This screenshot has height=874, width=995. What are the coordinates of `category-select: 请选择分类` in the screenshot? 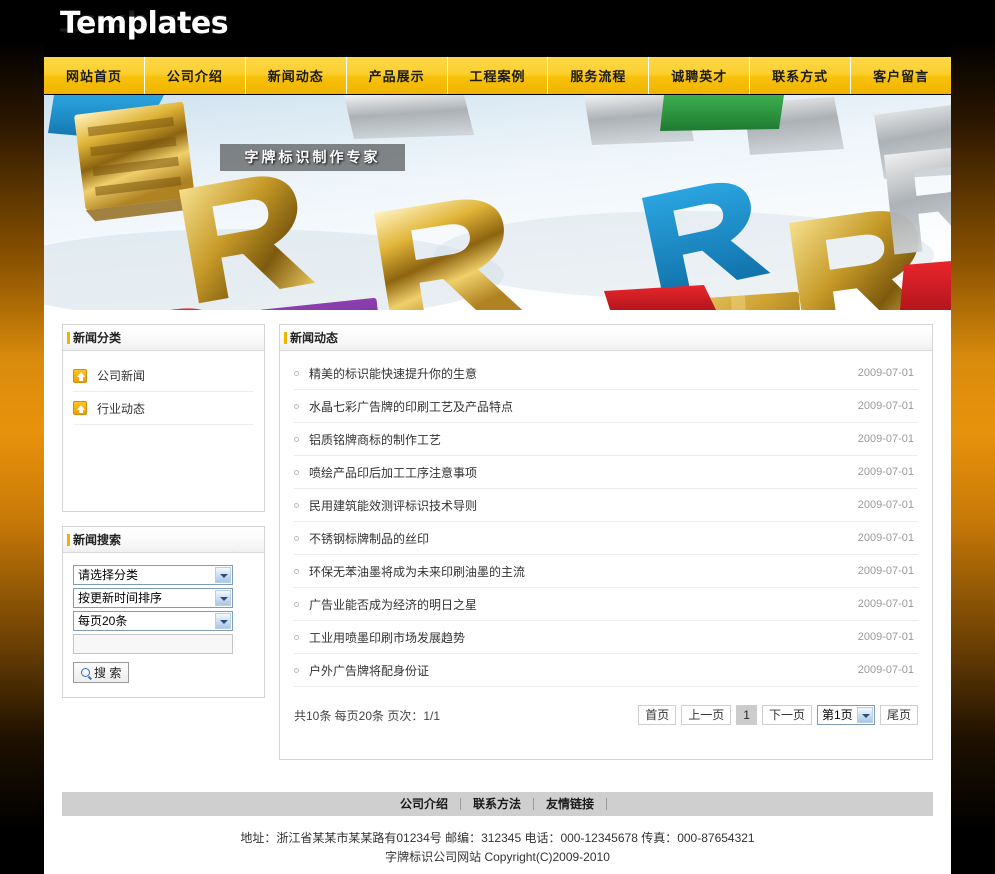 It's located at (153, 575).